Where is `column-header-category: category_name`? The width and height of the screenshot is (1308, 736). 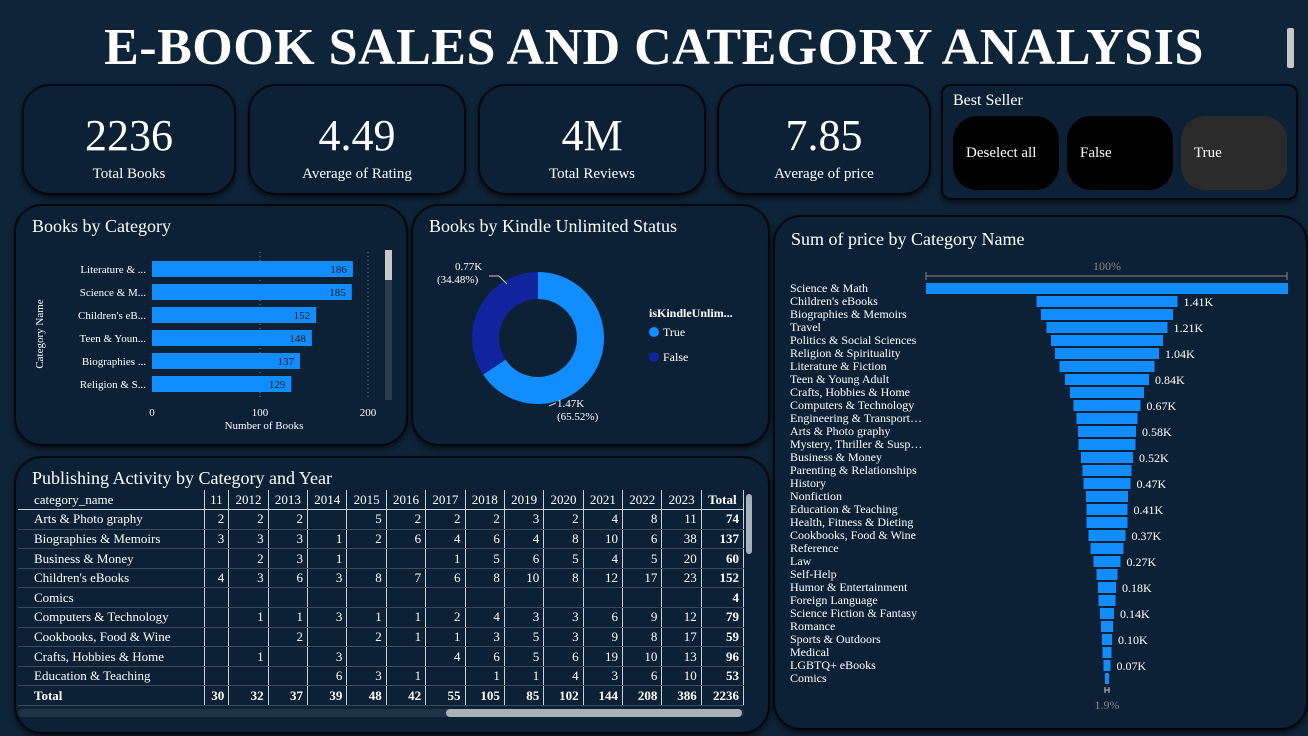
column-header-category: category_name is located at coordinates (111, 500).